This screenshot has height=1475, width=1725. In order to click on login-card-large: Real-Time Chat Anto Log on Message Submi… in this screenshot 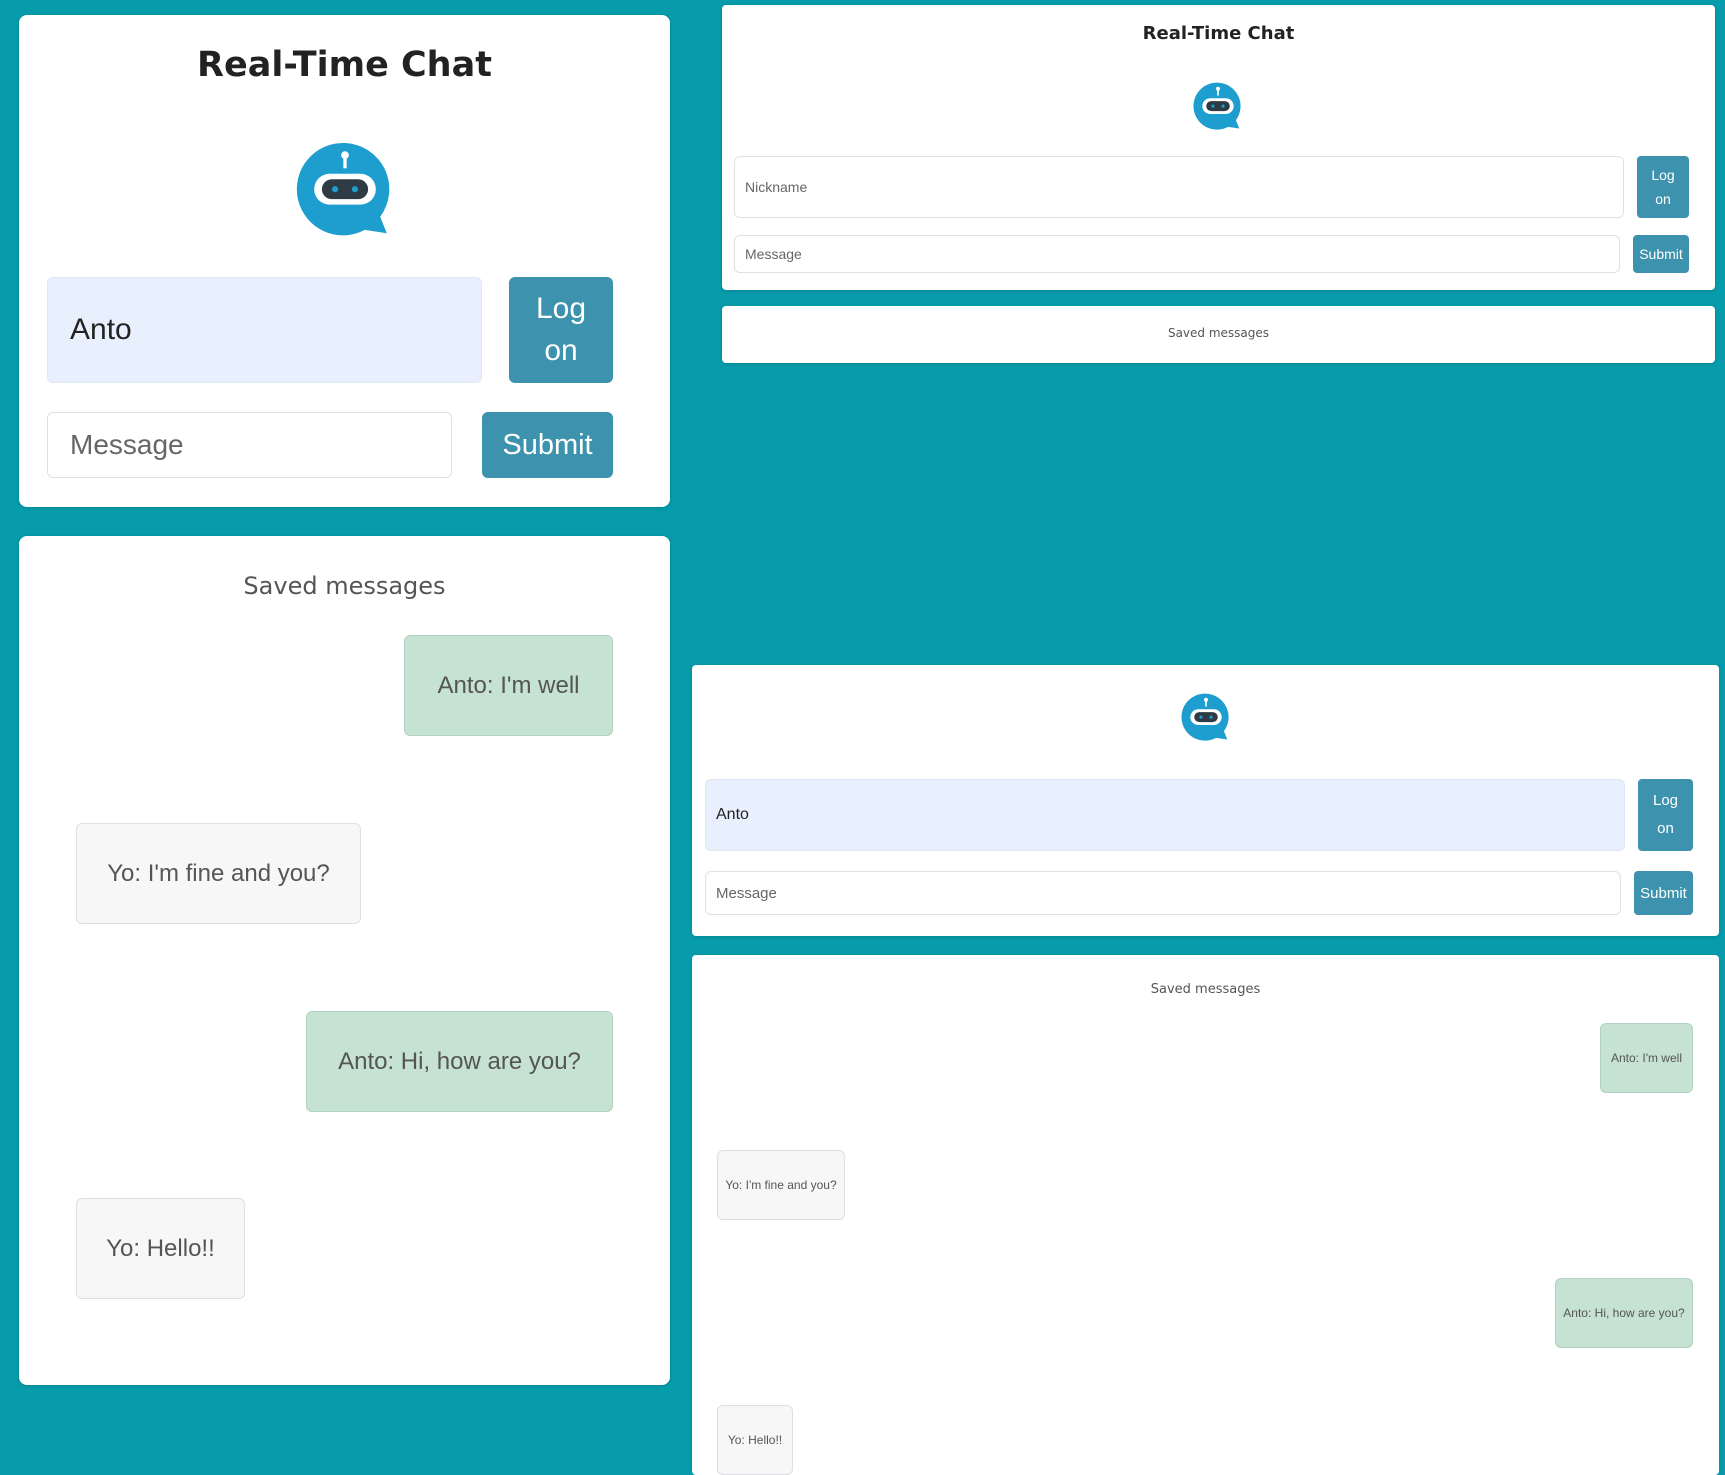, I will do `click(344, 261)`.